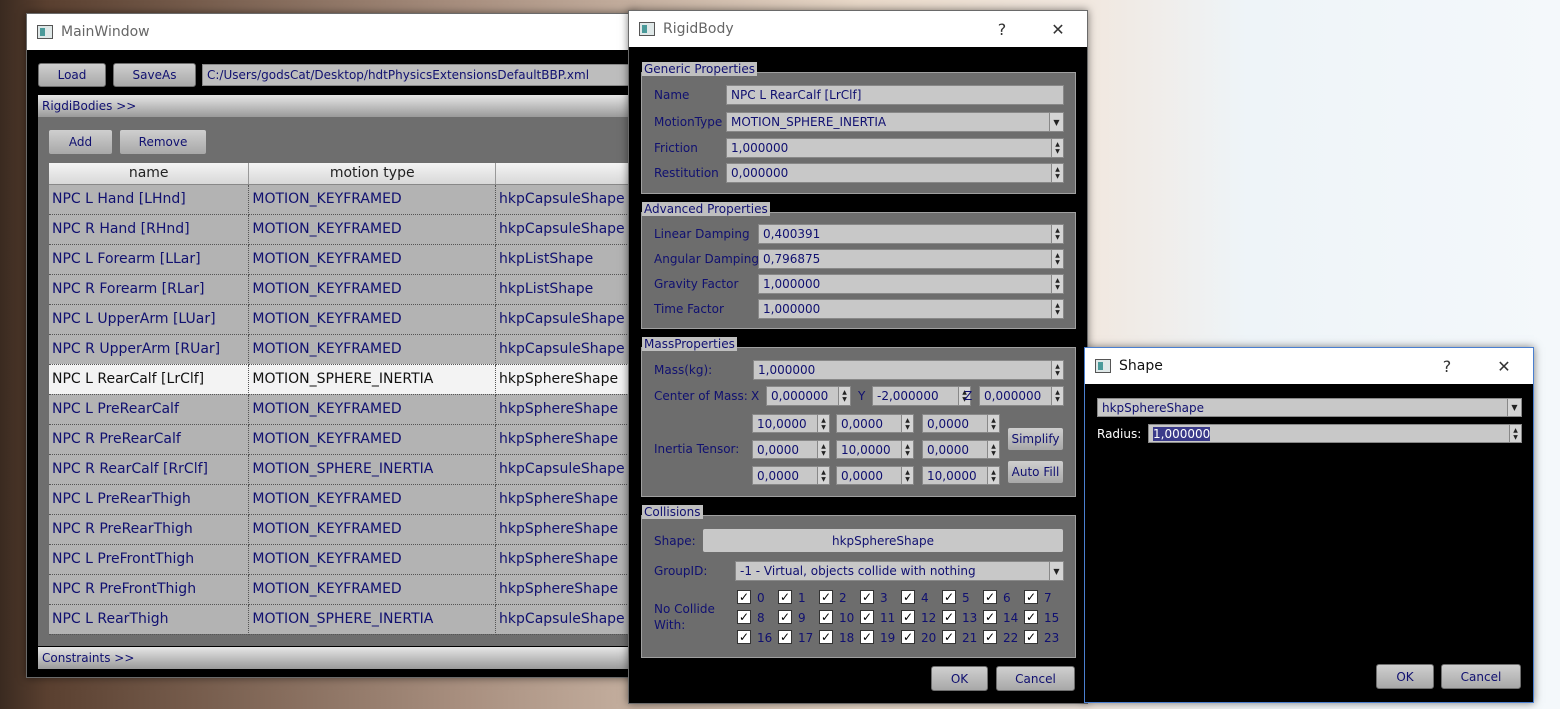 The width and height of the screenshot is (1560, 709). What do you see at coordinates (337, 106) in the screenshot?
I see `rigidbodies-header: RigdiBodies >>` at bounding box center [337, 106].